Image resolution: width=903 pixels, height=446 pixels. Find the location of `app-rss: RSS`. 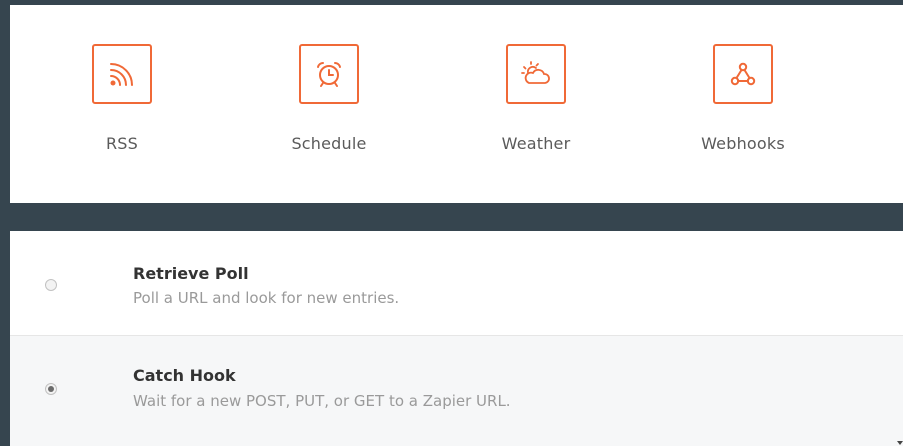

app-rss: RSS is located at coordinates (122, 98).